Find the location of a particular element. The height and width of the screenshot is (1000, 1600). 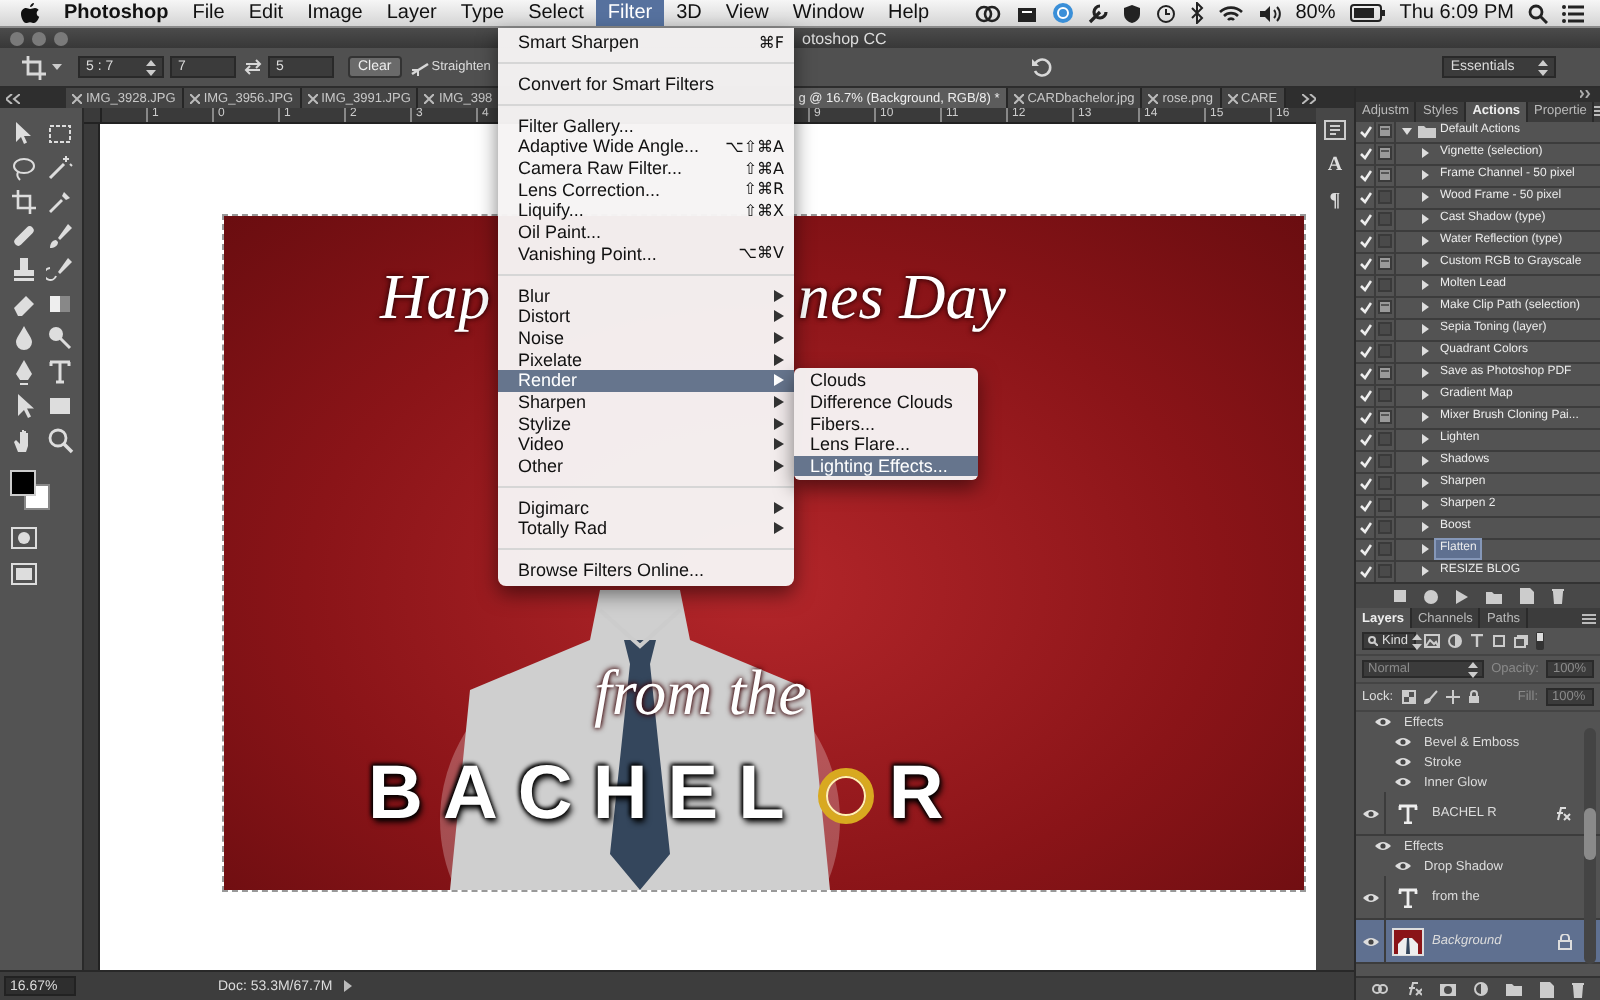

list-icon is located at coordinates (1573, 13).